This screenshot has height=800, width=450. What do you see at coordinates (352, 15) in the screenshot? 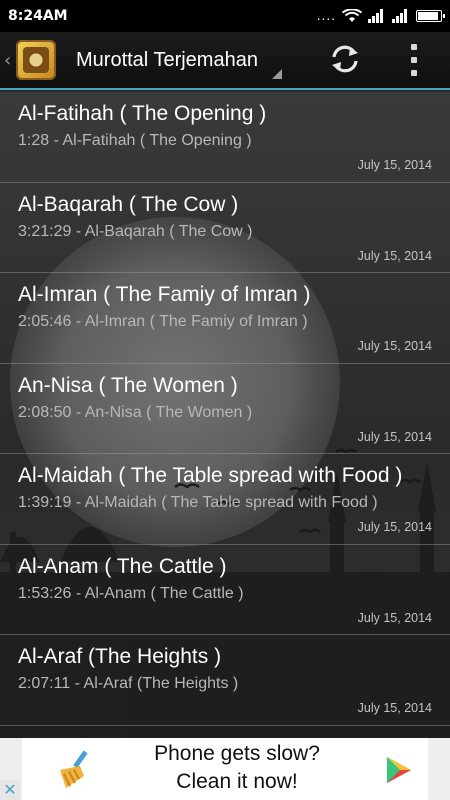
I see `wifi-icon` at bounding box center [352, 15].